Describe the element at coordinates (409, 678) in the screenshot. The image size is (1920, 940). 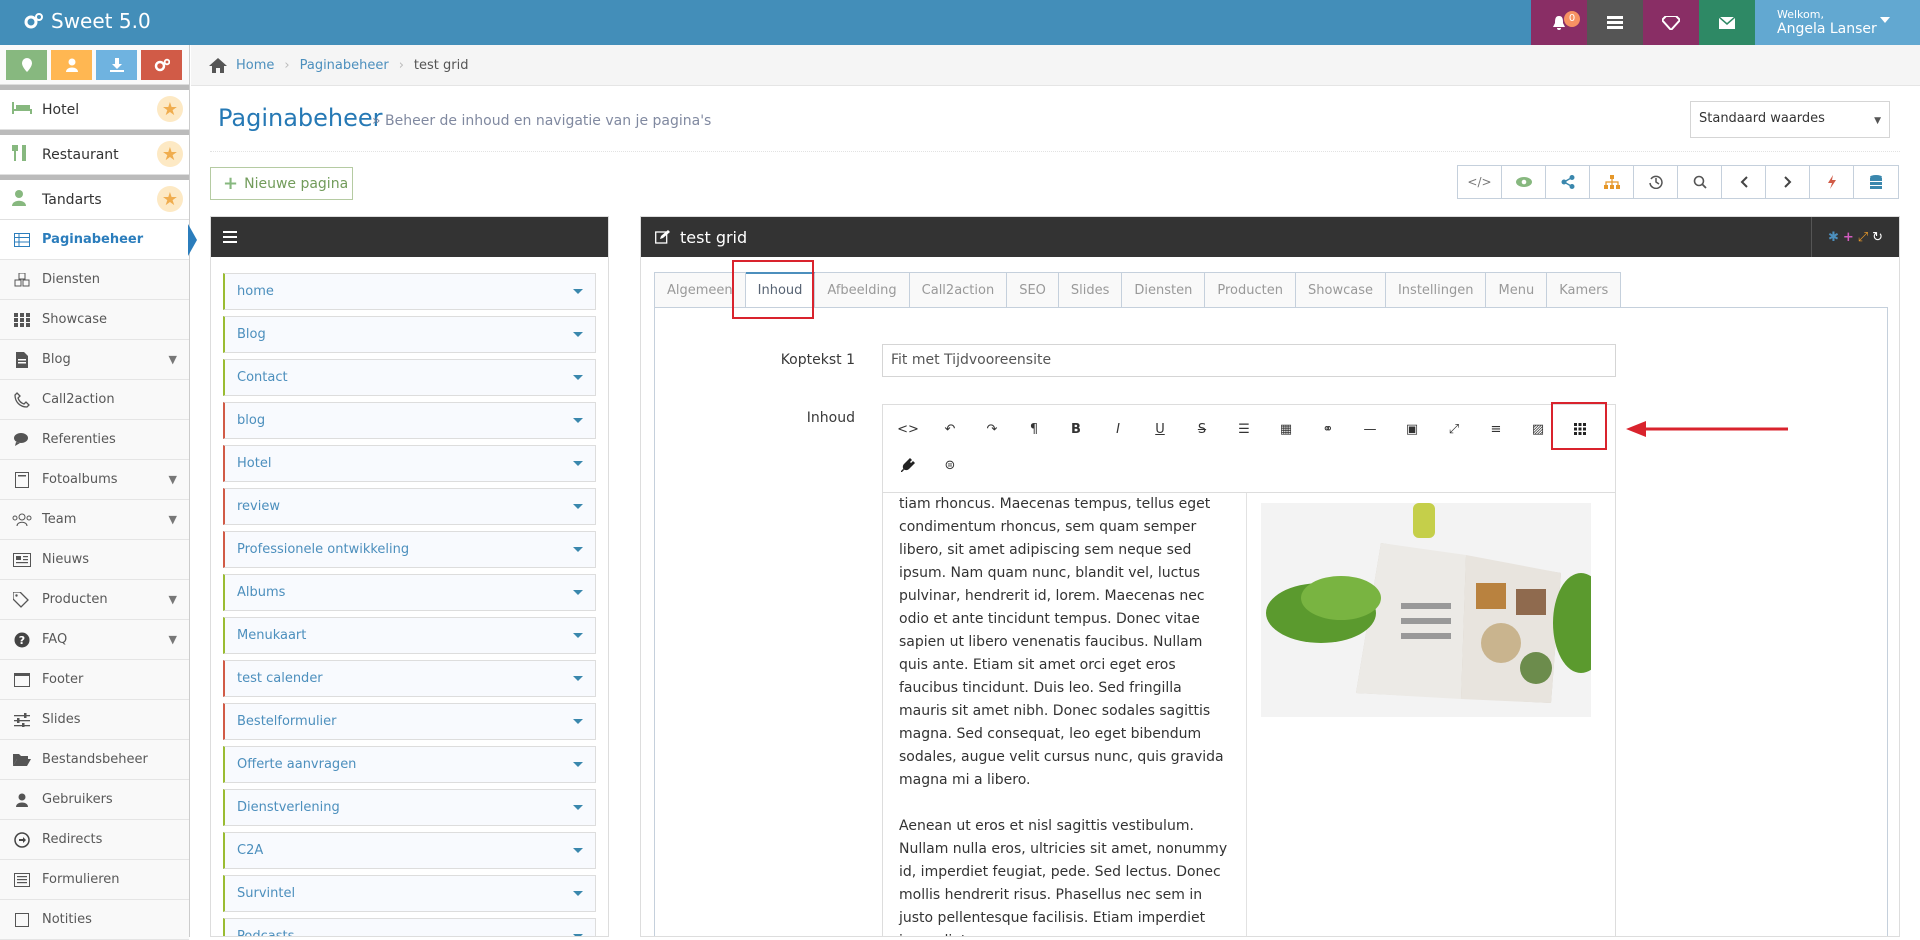
I see `page-item: test calender` at that location.